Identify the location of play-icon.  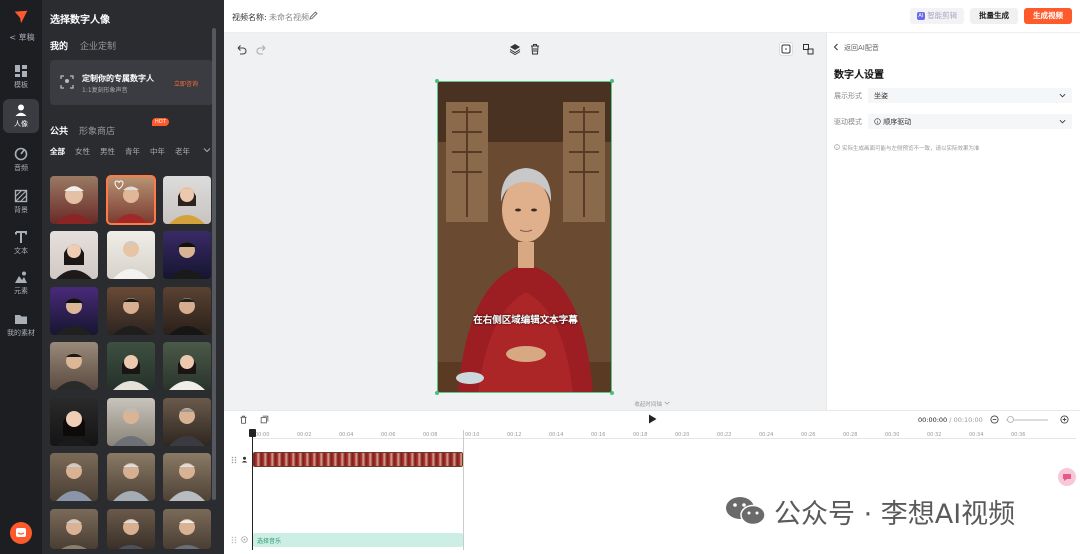
(652, 419).